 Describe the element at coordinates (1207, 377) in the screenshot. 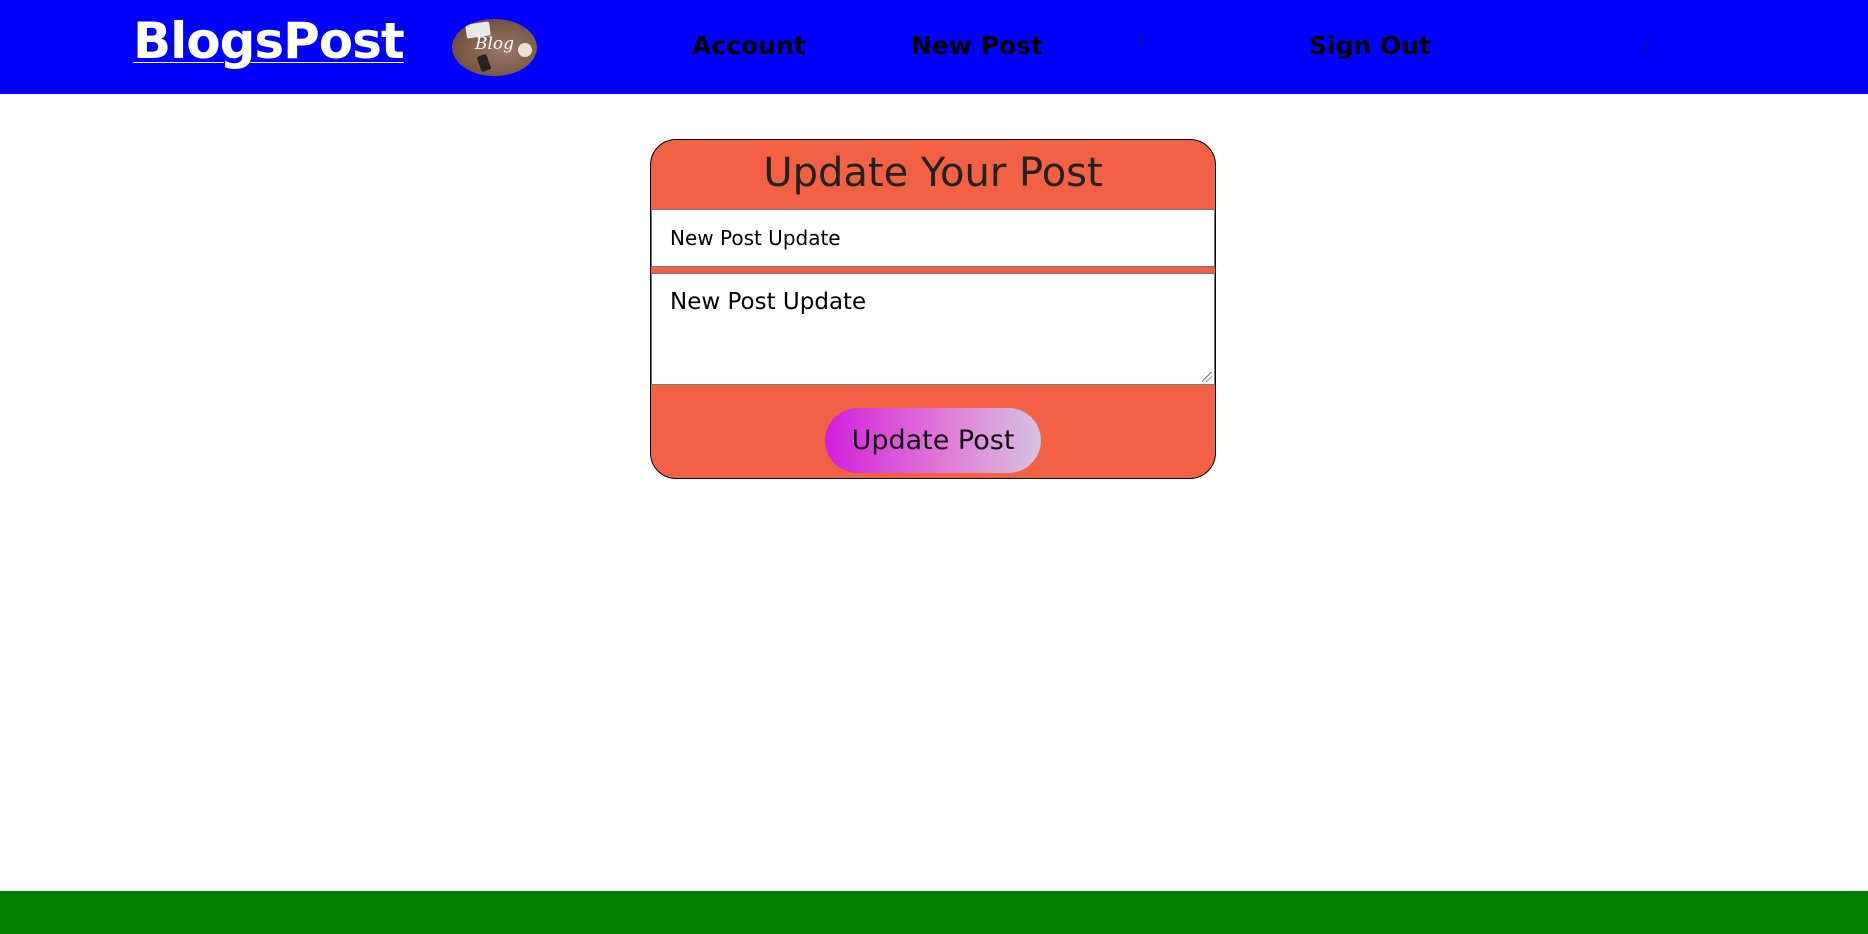

I see `resize-handle-icon` at that location.